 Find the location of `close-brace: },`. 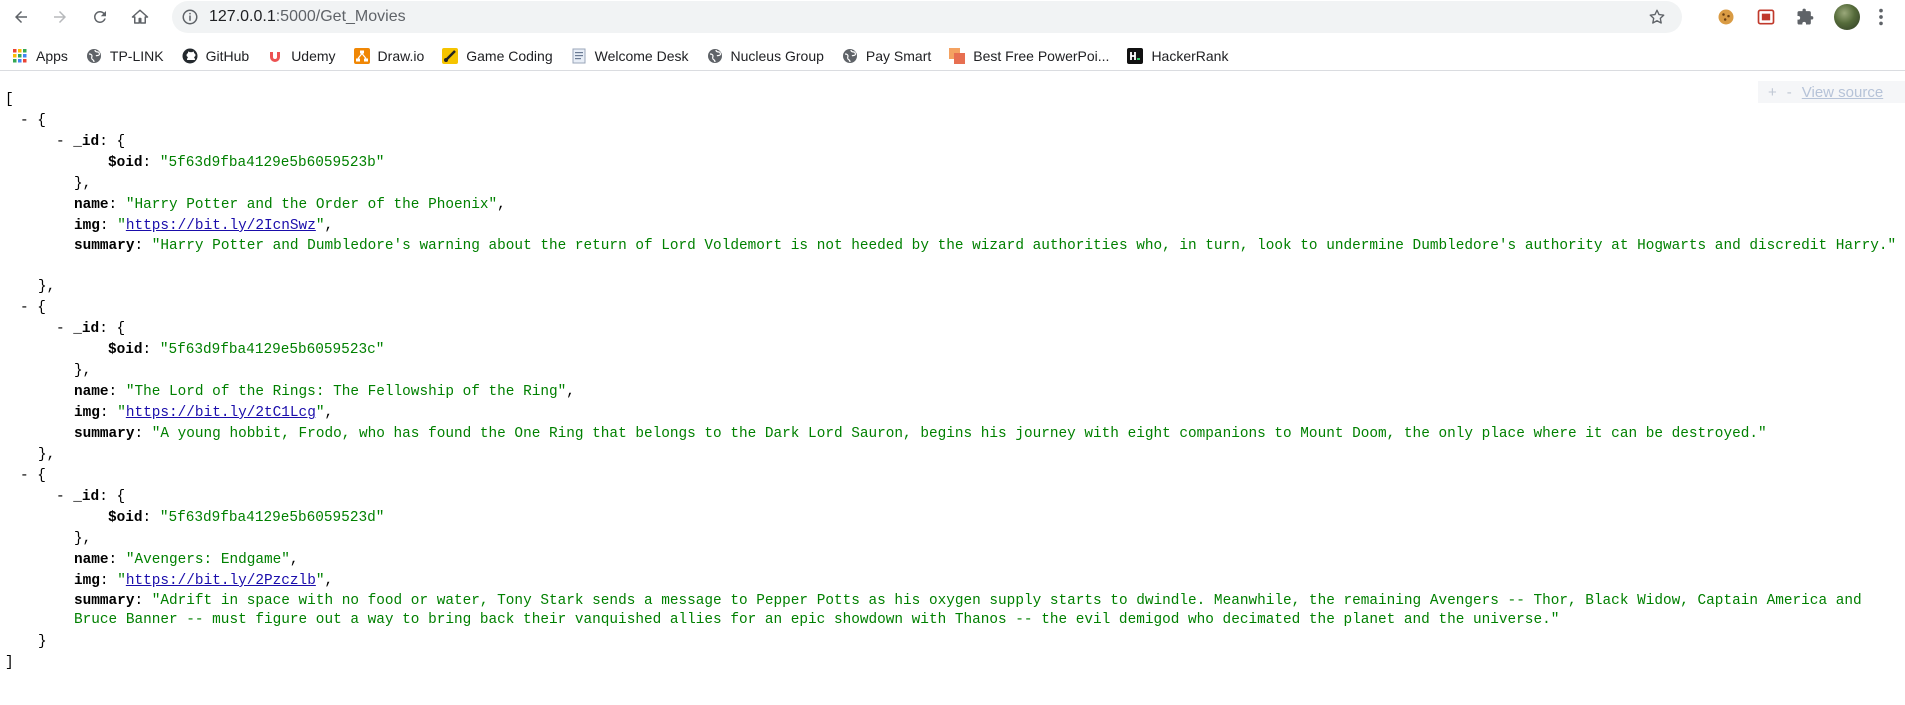

close-brace: }, is located at coordinates (83, 371).